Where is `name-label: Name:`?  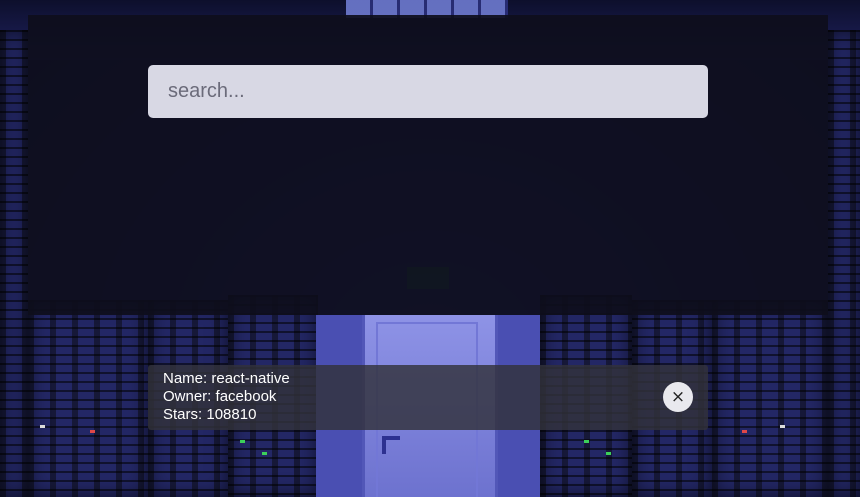 name-label: Name: is located at coordinates (185, 378).